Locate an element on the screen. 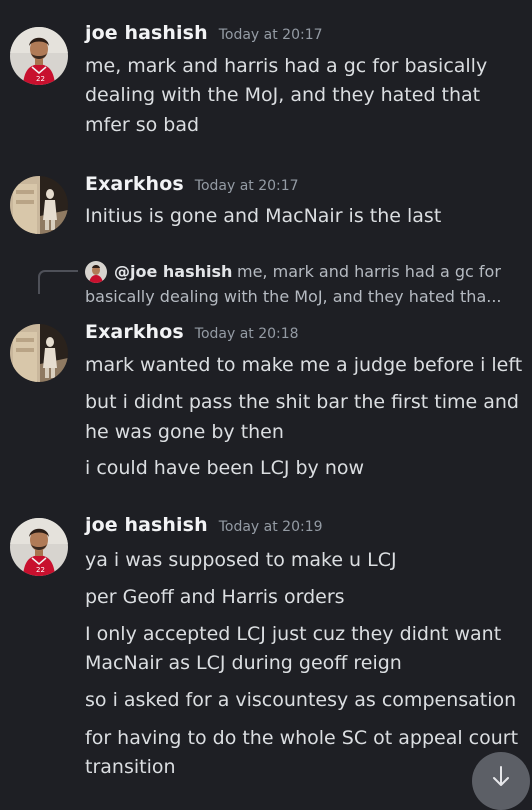  message-line: i could have been LCJ by now is located at coordinates (225, 468).